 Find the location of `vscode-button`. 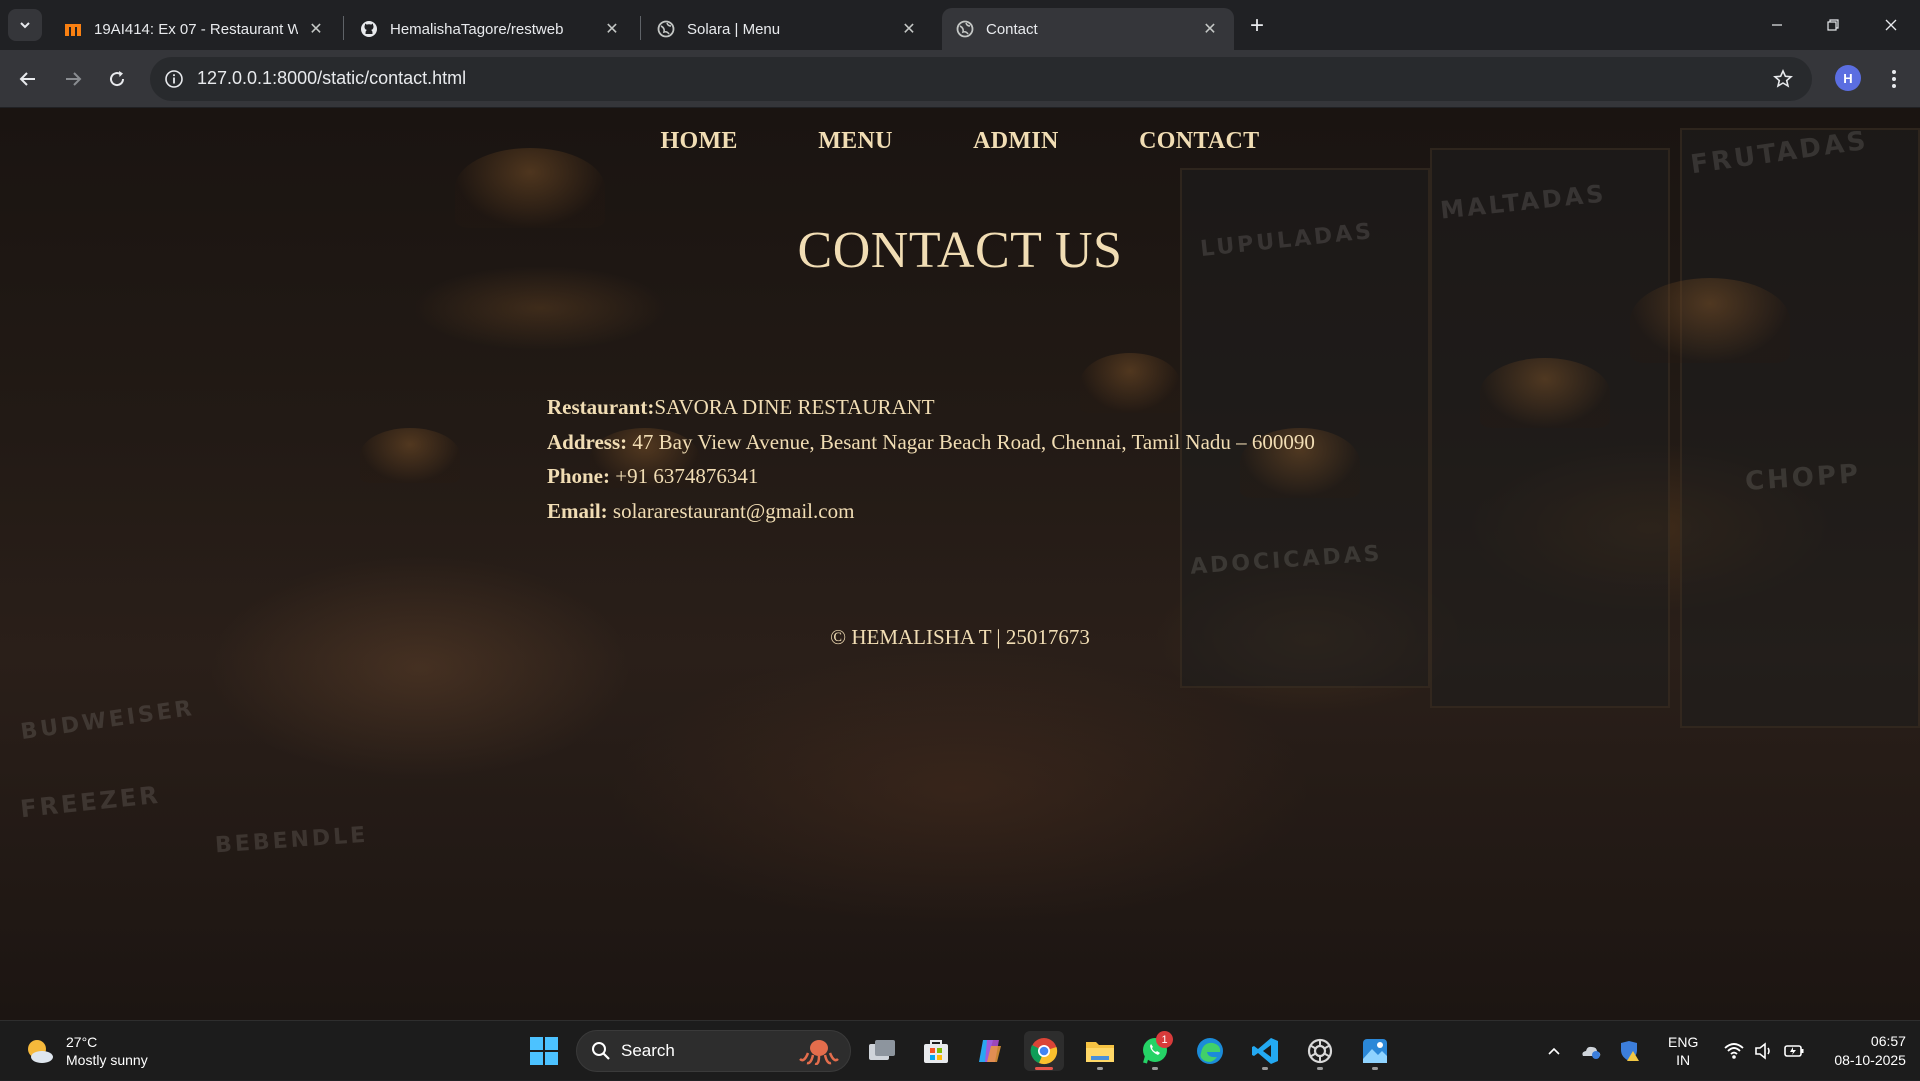

vscode-button is located at coordinates (1265, 1051).